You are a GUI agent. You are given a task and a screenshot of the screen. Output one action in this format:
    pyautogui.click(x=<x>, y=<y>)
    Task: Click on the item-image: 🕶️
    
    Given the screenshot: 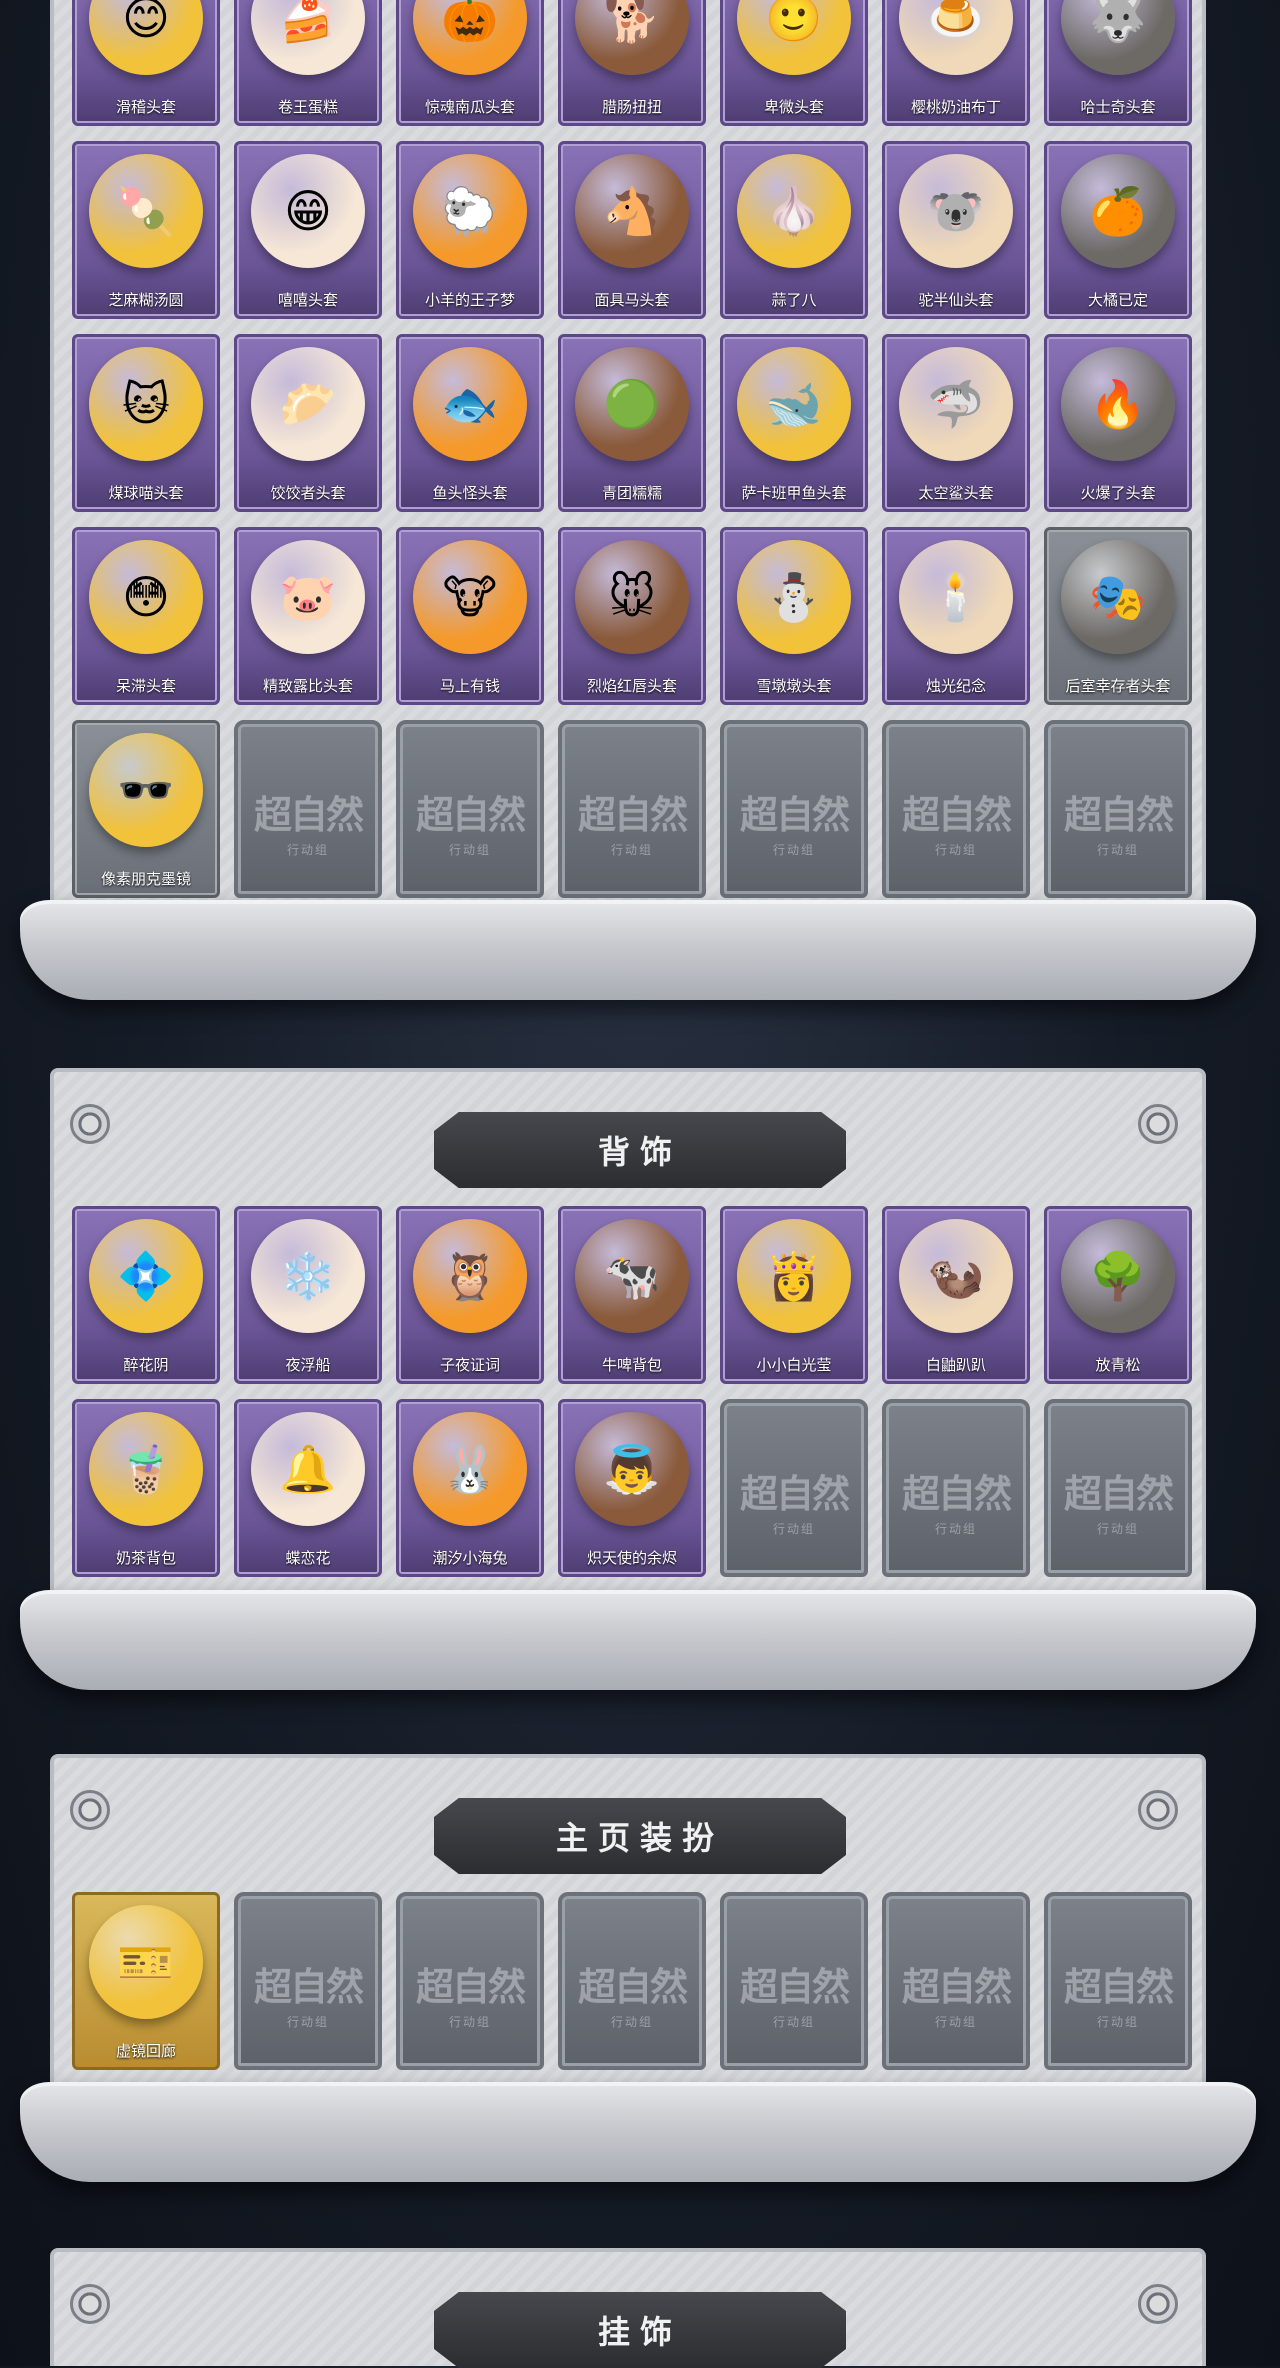 What is the action you would take?
    pyautogui.click(x=146, y=790)
    